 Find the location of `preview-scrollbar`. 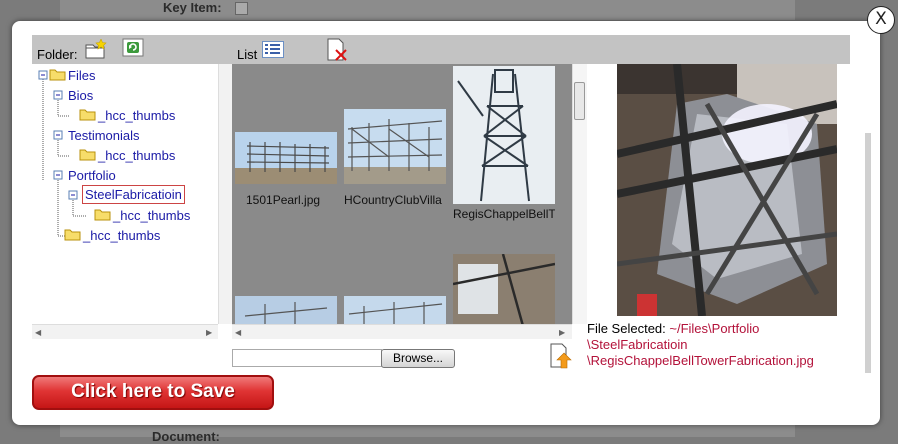

preview-scrollbar is located at coordinates (868, 253).